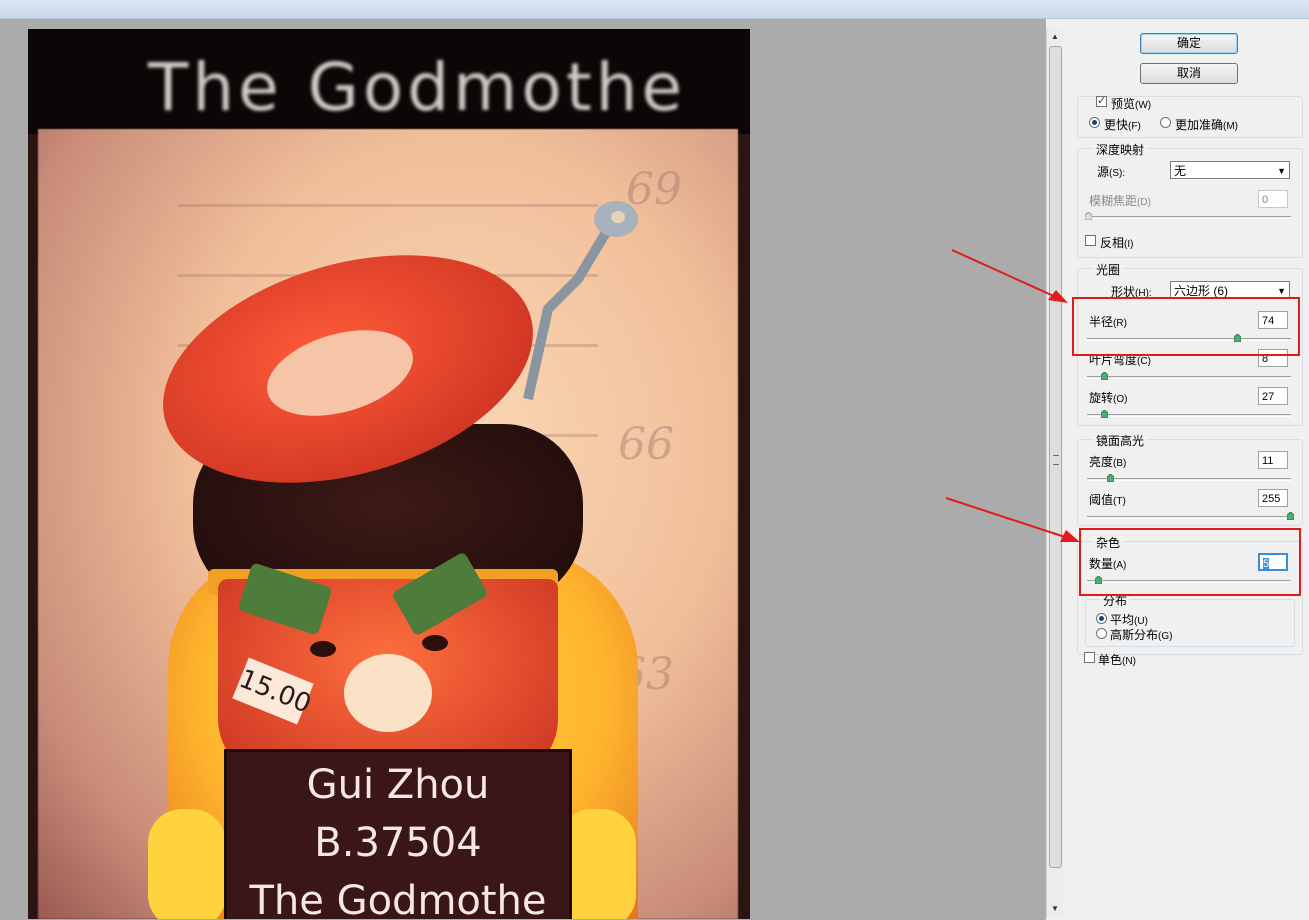  Describe the element at coordinates (1189, 414) in the screenshot. I see `rotation-slider` at that location.